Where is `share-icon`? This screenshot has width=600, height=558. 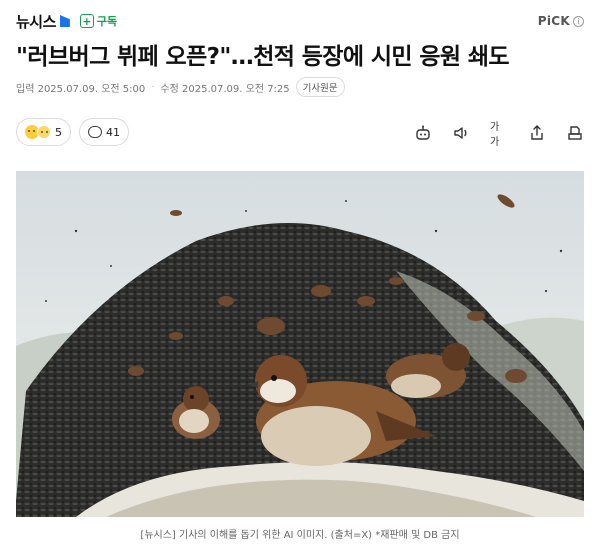 share-icon is located at coordinates (537, 132).